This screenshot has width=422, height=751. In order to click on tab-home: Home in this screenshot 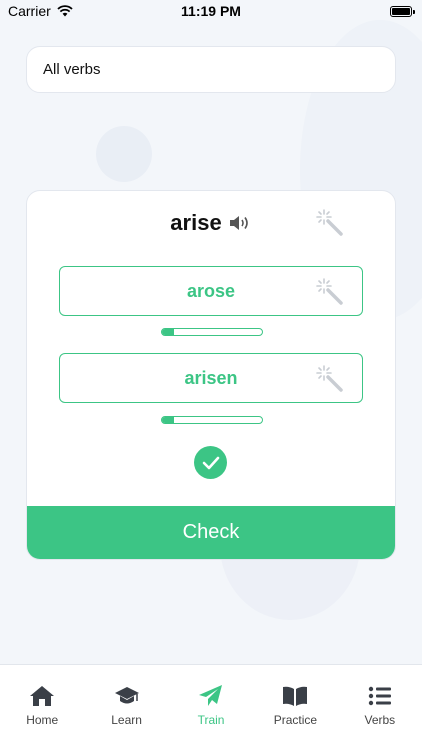, I will do `click(42, 708)`.